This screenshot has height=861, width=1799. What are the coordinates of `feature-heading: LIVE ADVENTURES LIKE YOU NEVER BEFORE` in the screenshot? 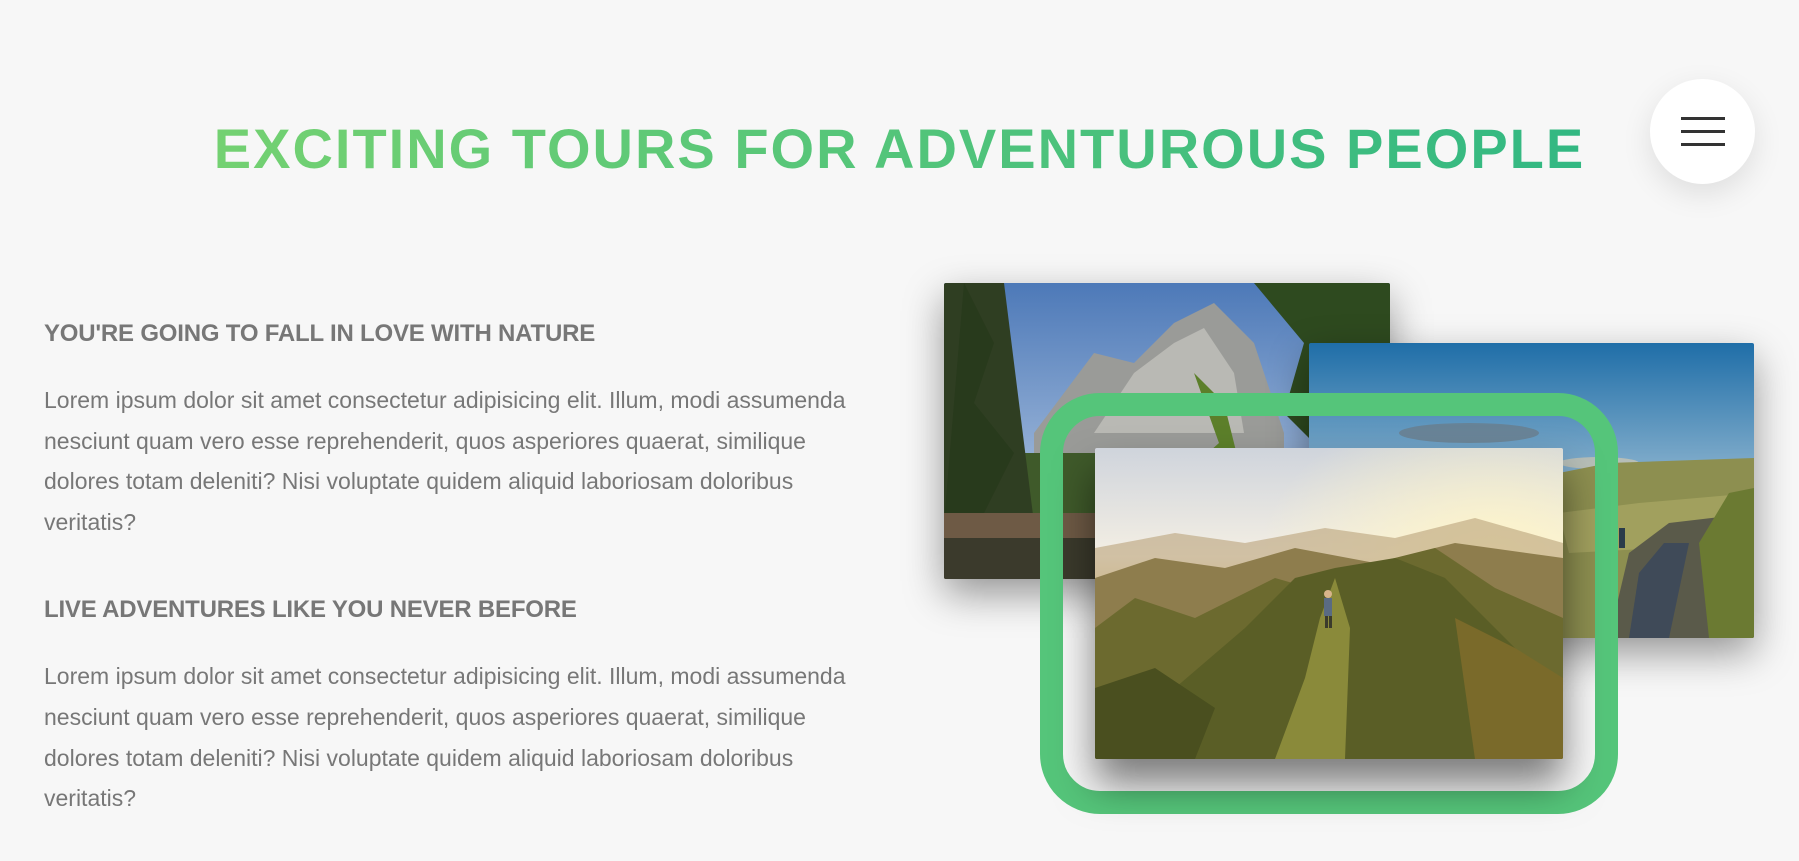 It's located at (310, 610).